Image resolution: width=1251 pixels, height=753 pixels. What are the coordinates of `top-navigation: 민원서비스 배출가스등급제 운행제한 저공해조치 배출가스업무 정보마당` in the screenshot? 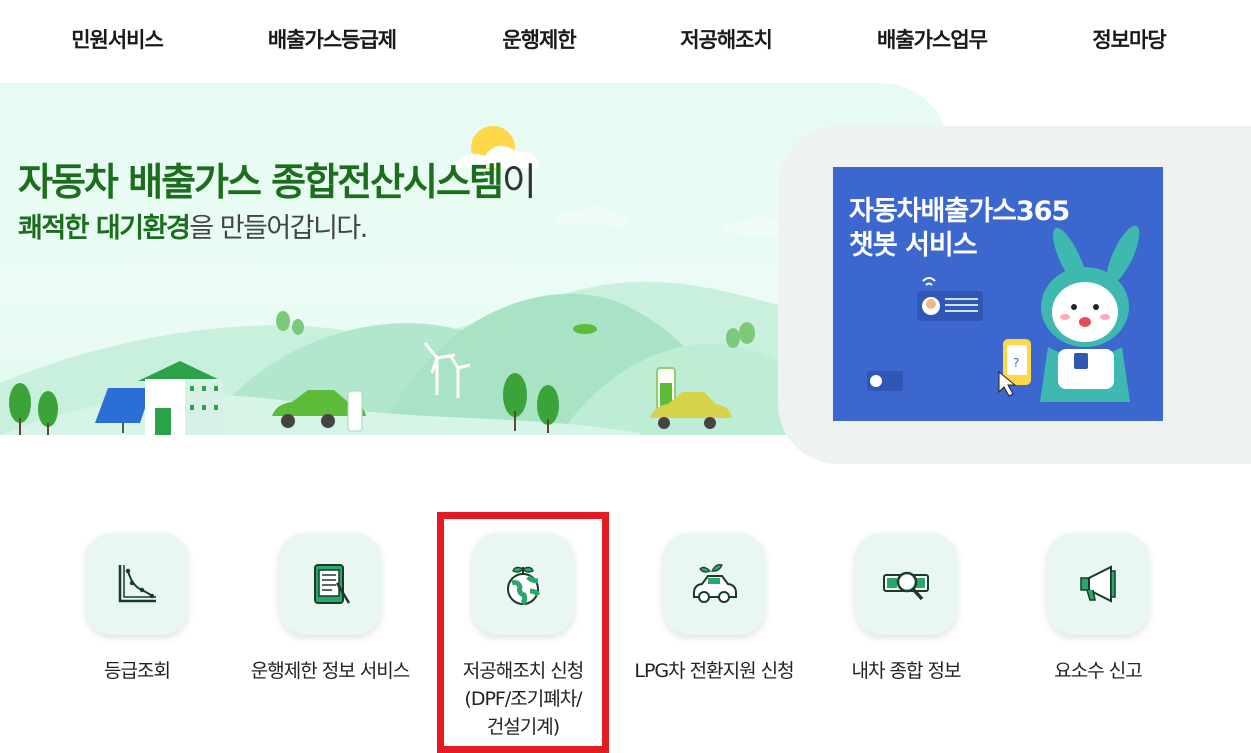 It's located at (625, 40).